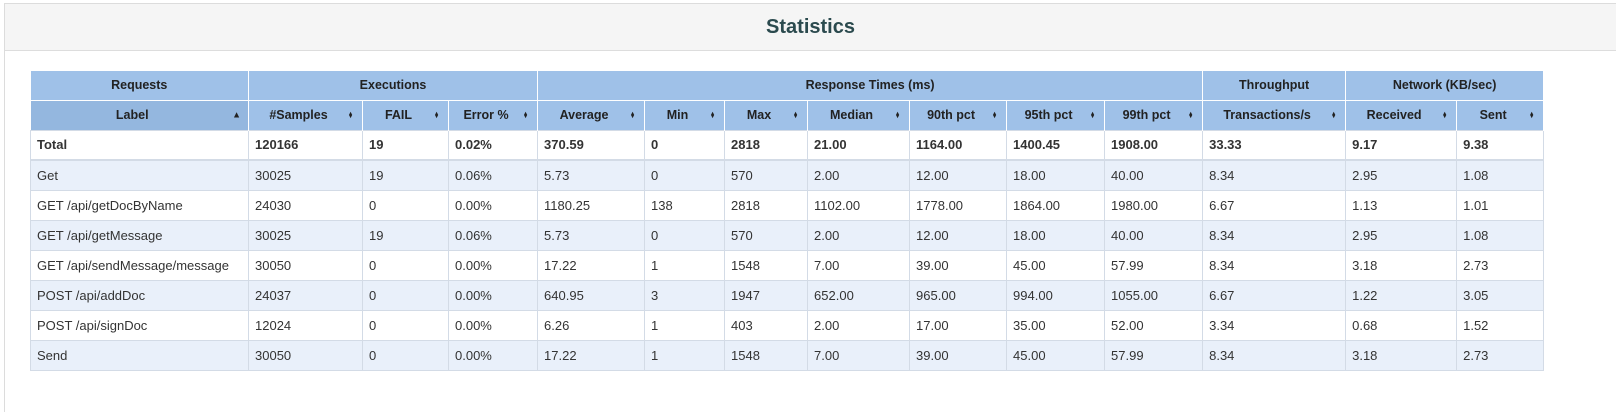 The image size is (1616, 412). What do you see at coordinates (852, 115) in the screenshot?
I see `column-header-label: Median` at bounding box center [852, 115].